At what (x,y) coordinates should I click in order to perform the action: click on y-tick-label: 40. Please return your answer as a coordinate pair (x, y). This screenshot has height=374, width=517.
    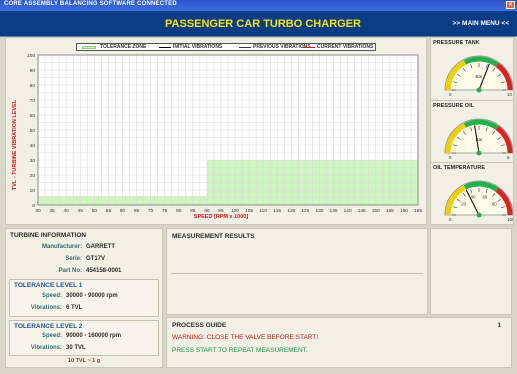
    Looking at the image, I should click on (33, 146).